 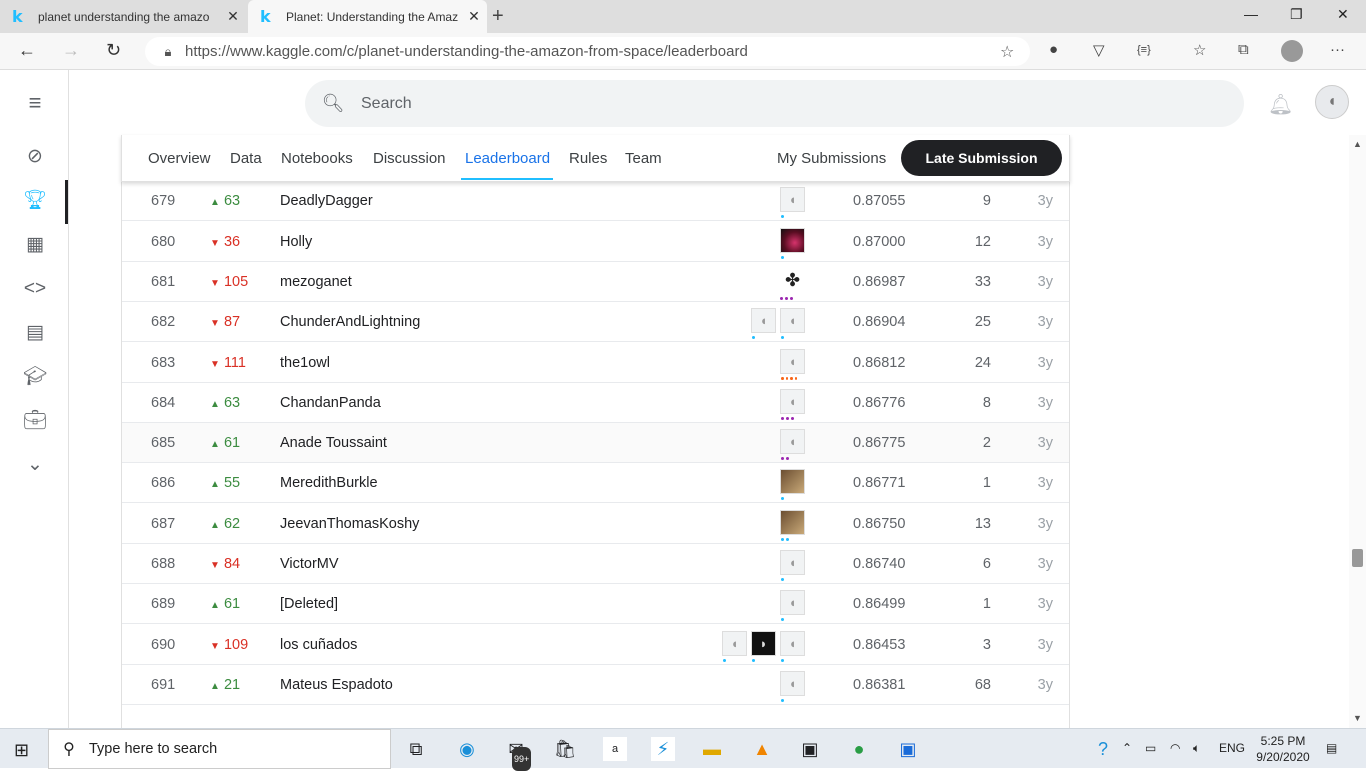 I want to click on team-name: ChunderAndLightning, so click(x=350, y=322).